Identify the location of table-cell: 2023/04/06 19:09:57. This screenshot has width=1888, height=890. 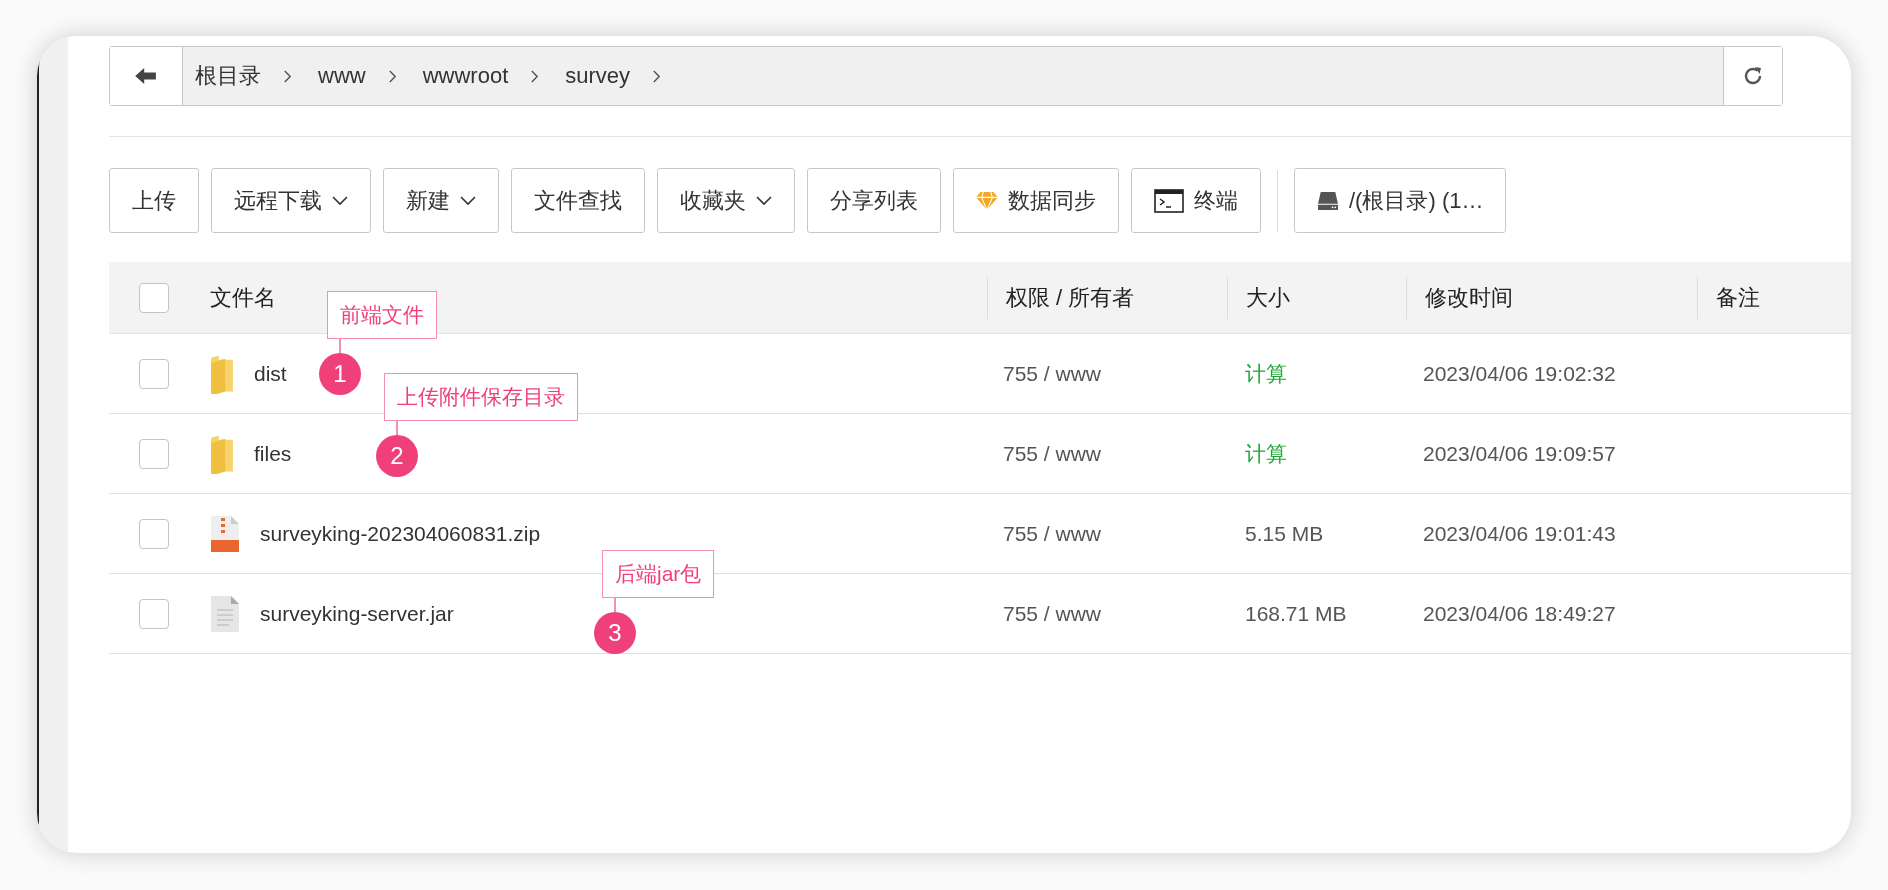
(1519, 453).